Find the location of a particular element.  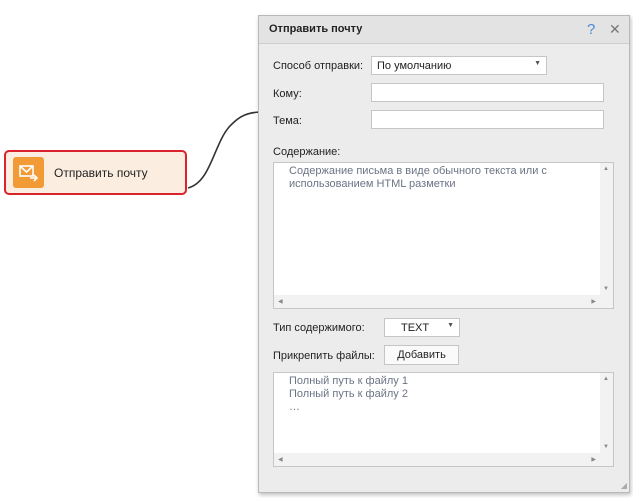

dialog-titlebar: Отправить почту ? ✕ is located at coordinates (444, 30).